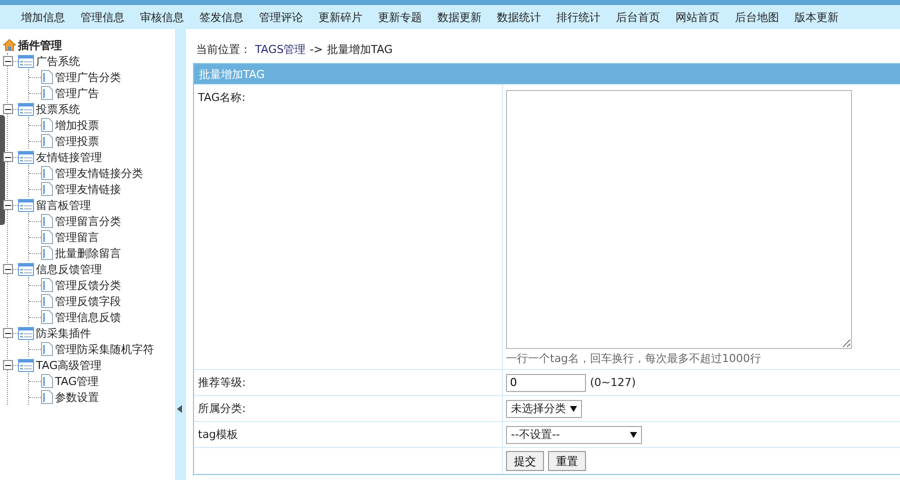 This screenshot has height=480, width=900. I want to click on breadcrumb-label: 当前位置：, so click(223, 49).